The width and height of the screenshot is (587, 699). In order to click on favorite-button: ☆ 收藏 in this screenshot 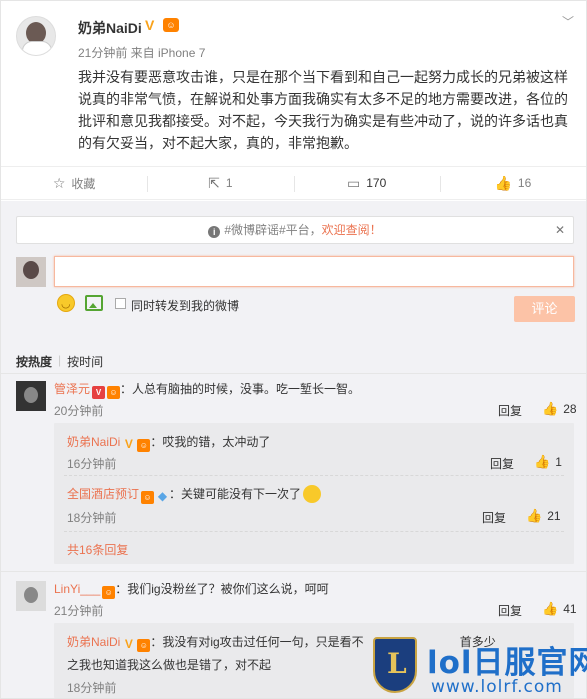, I will do `click(74, 183)`.